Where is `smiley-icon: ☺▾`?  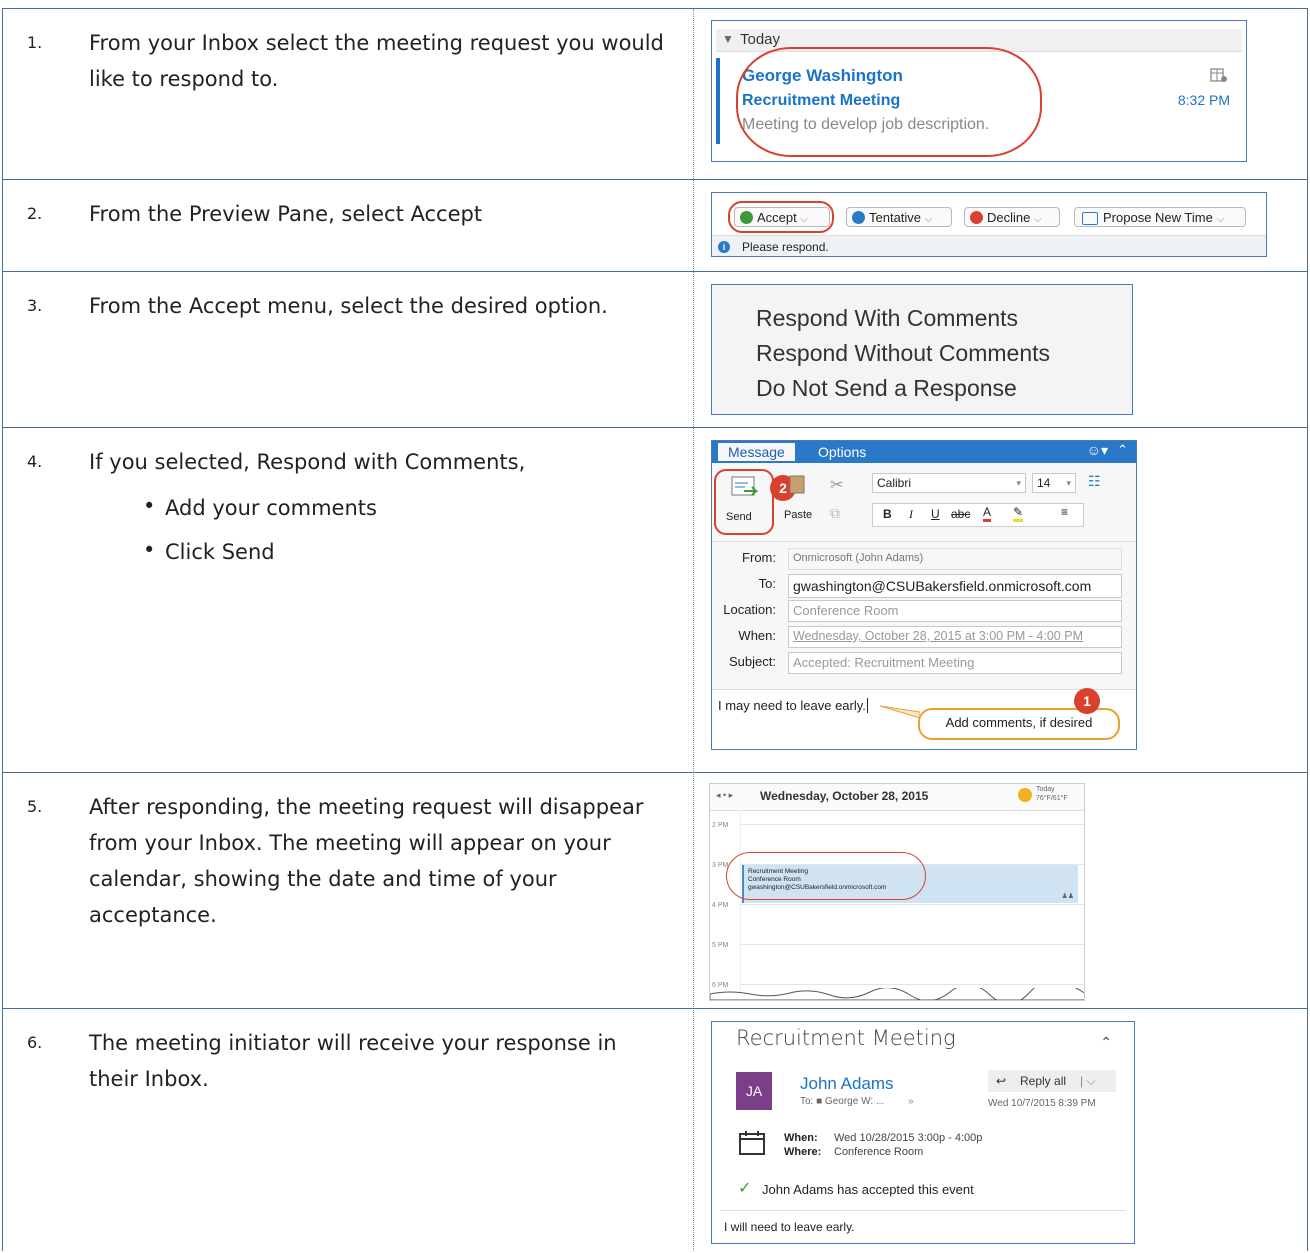 smiley-icon: ☺▾ is located at coordinates (1097, 450).